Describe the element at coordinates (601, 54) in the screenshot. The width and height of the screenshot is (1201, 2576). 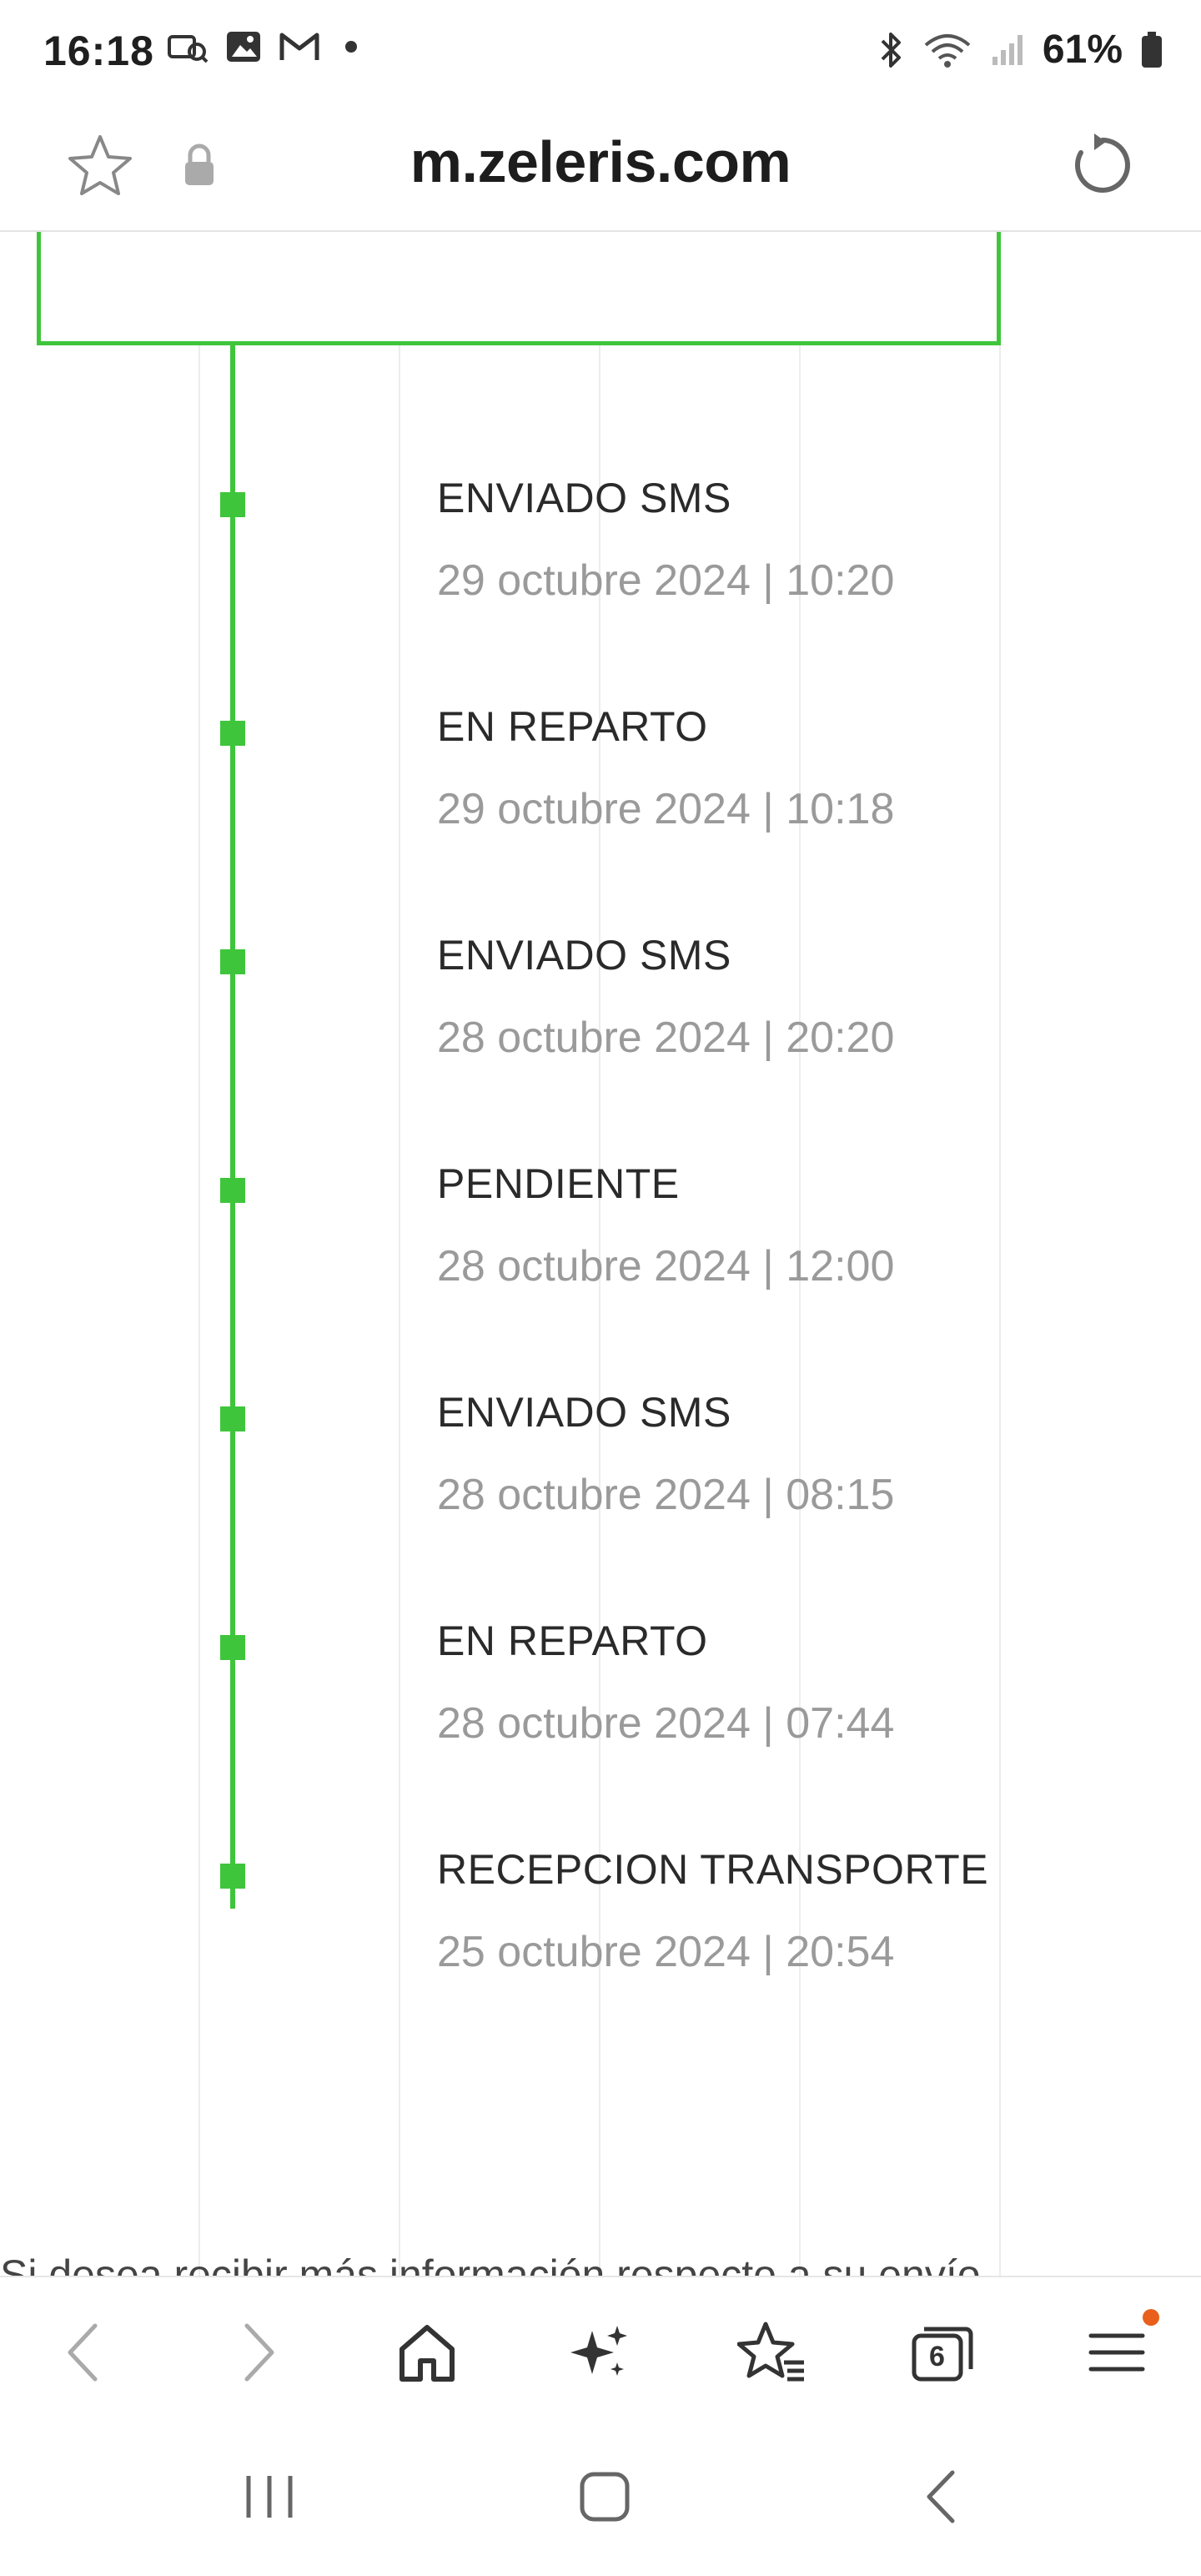
I see `status-bar: 16:18 61%` at that location.